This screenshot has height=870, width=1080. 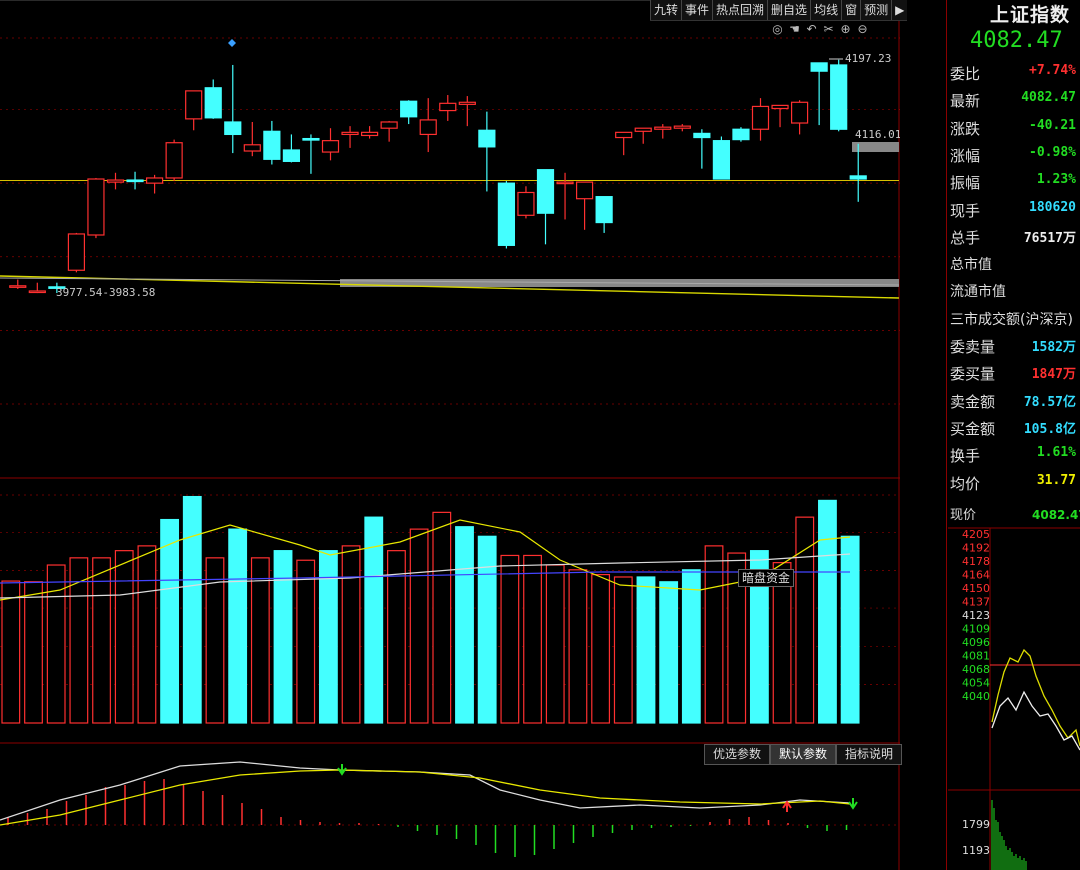 I want to click on quote-row: 委比 +7.74%, so click(x=1015, y=76).